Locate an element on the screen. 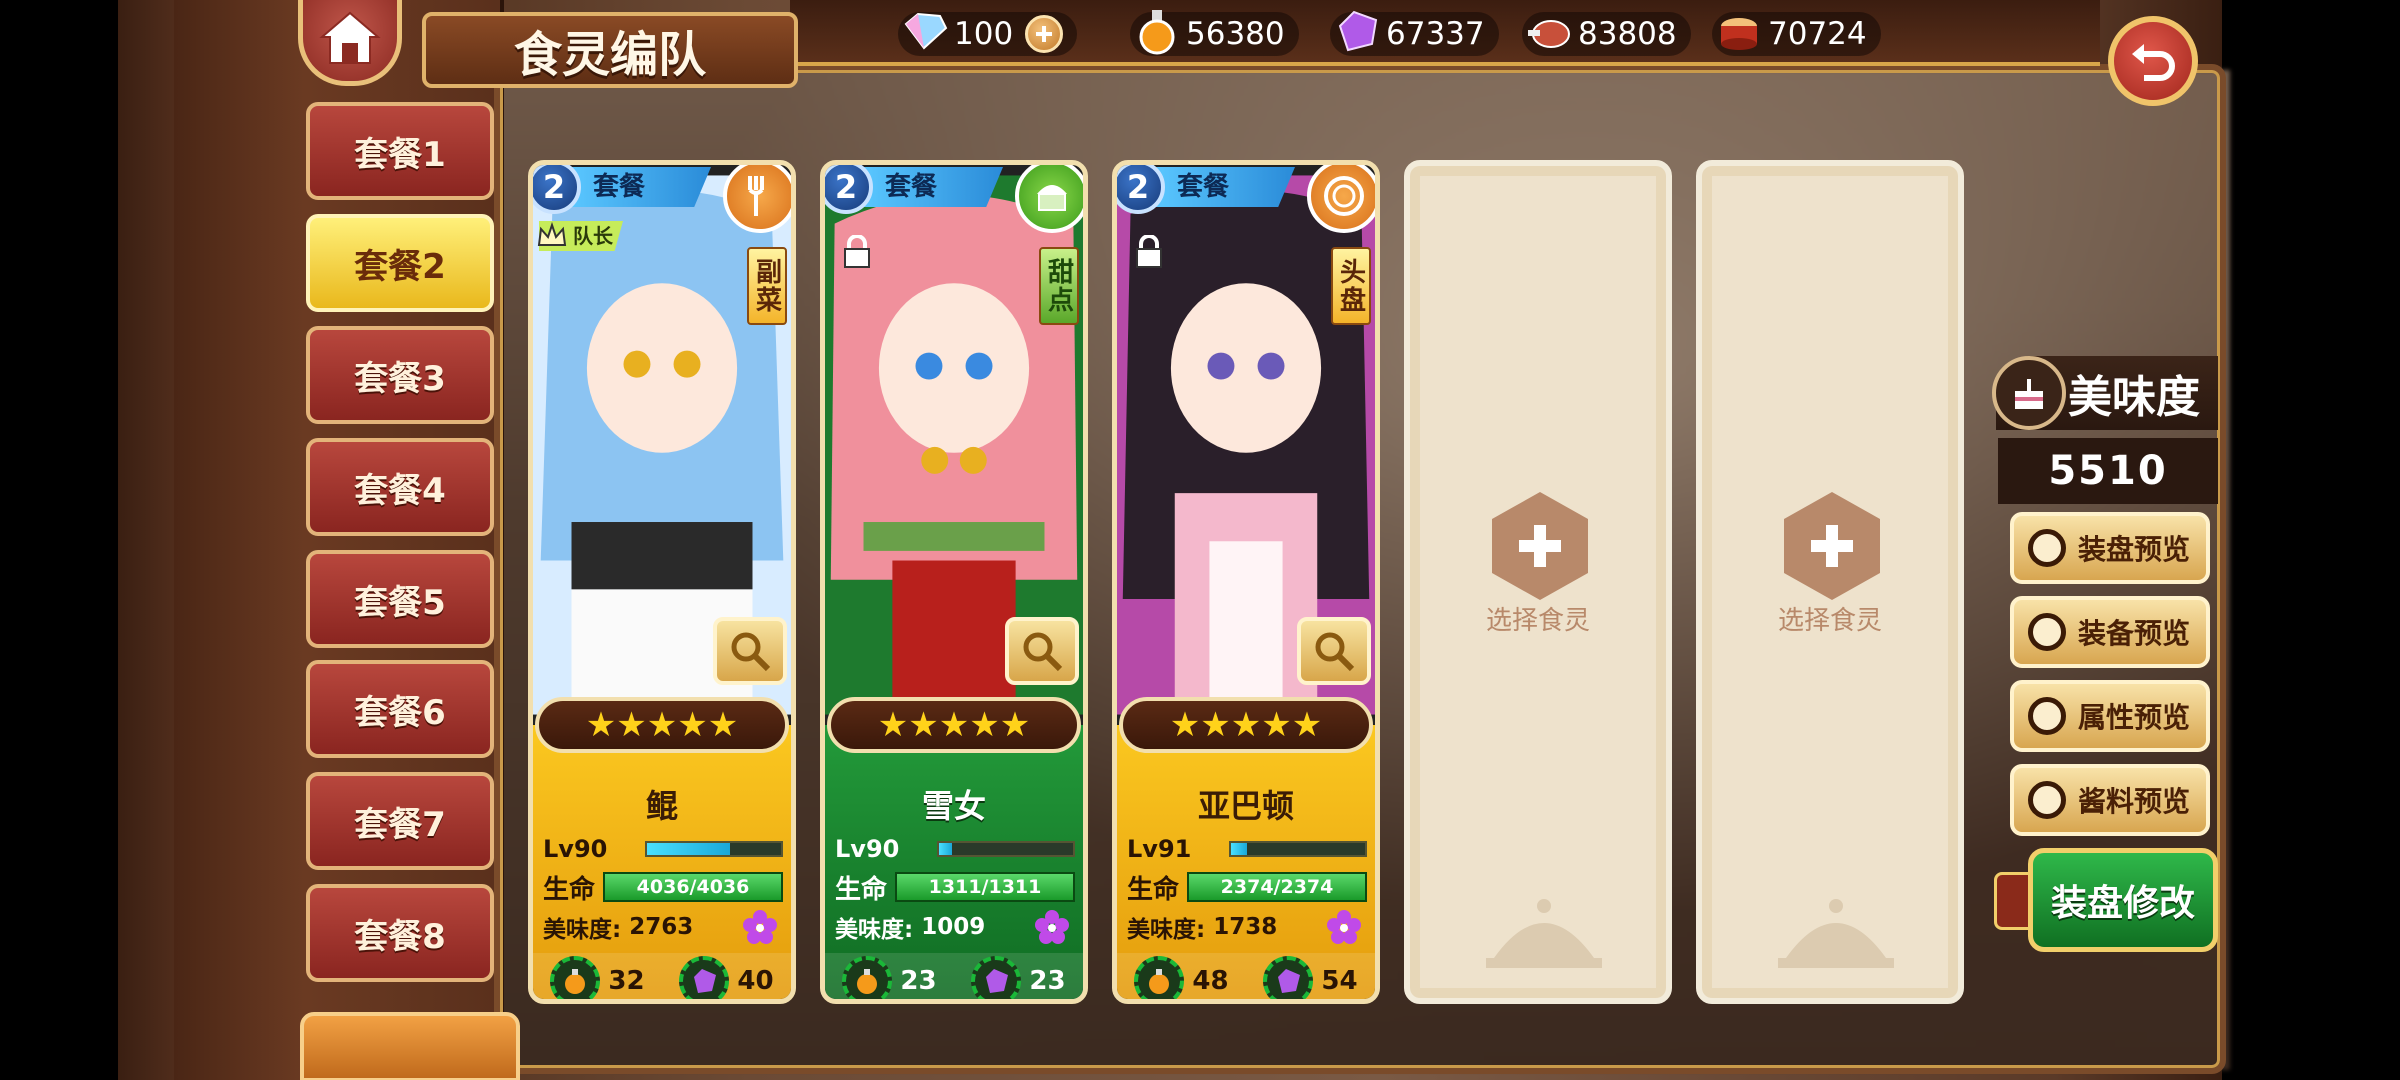 The height and width of the screenshot is (1080, 2400). cake-icon is located at coordinates (1049, 199).